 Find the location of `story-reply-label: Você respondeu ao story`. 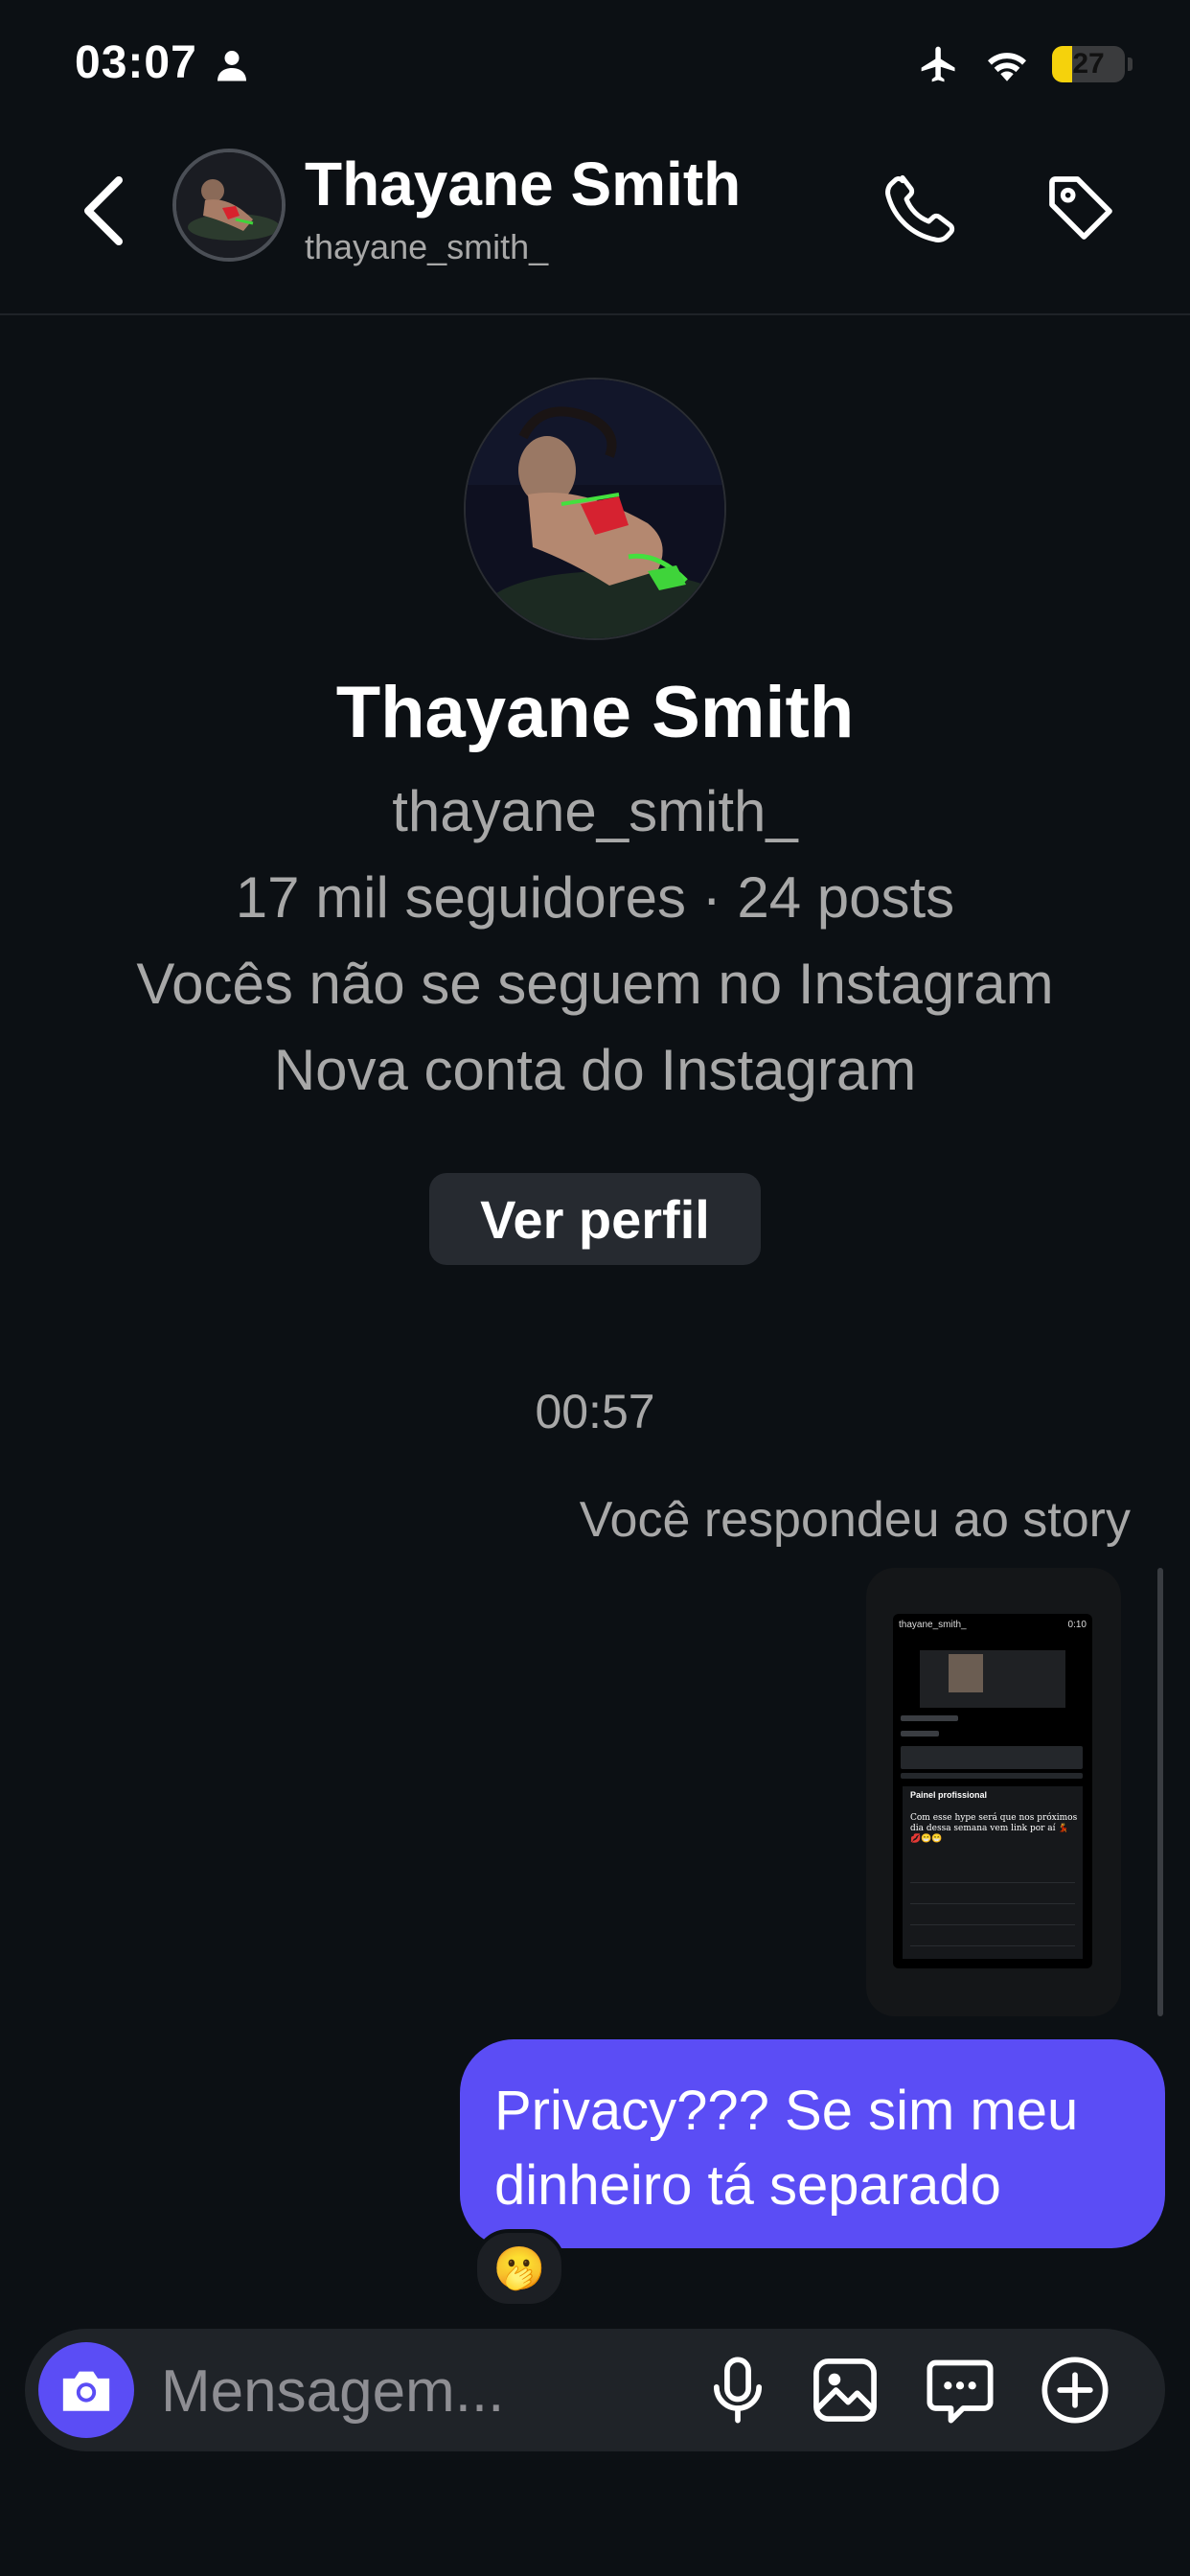

story-reply-label: Você respondeu ao story is located at coordinates (855, 1520).